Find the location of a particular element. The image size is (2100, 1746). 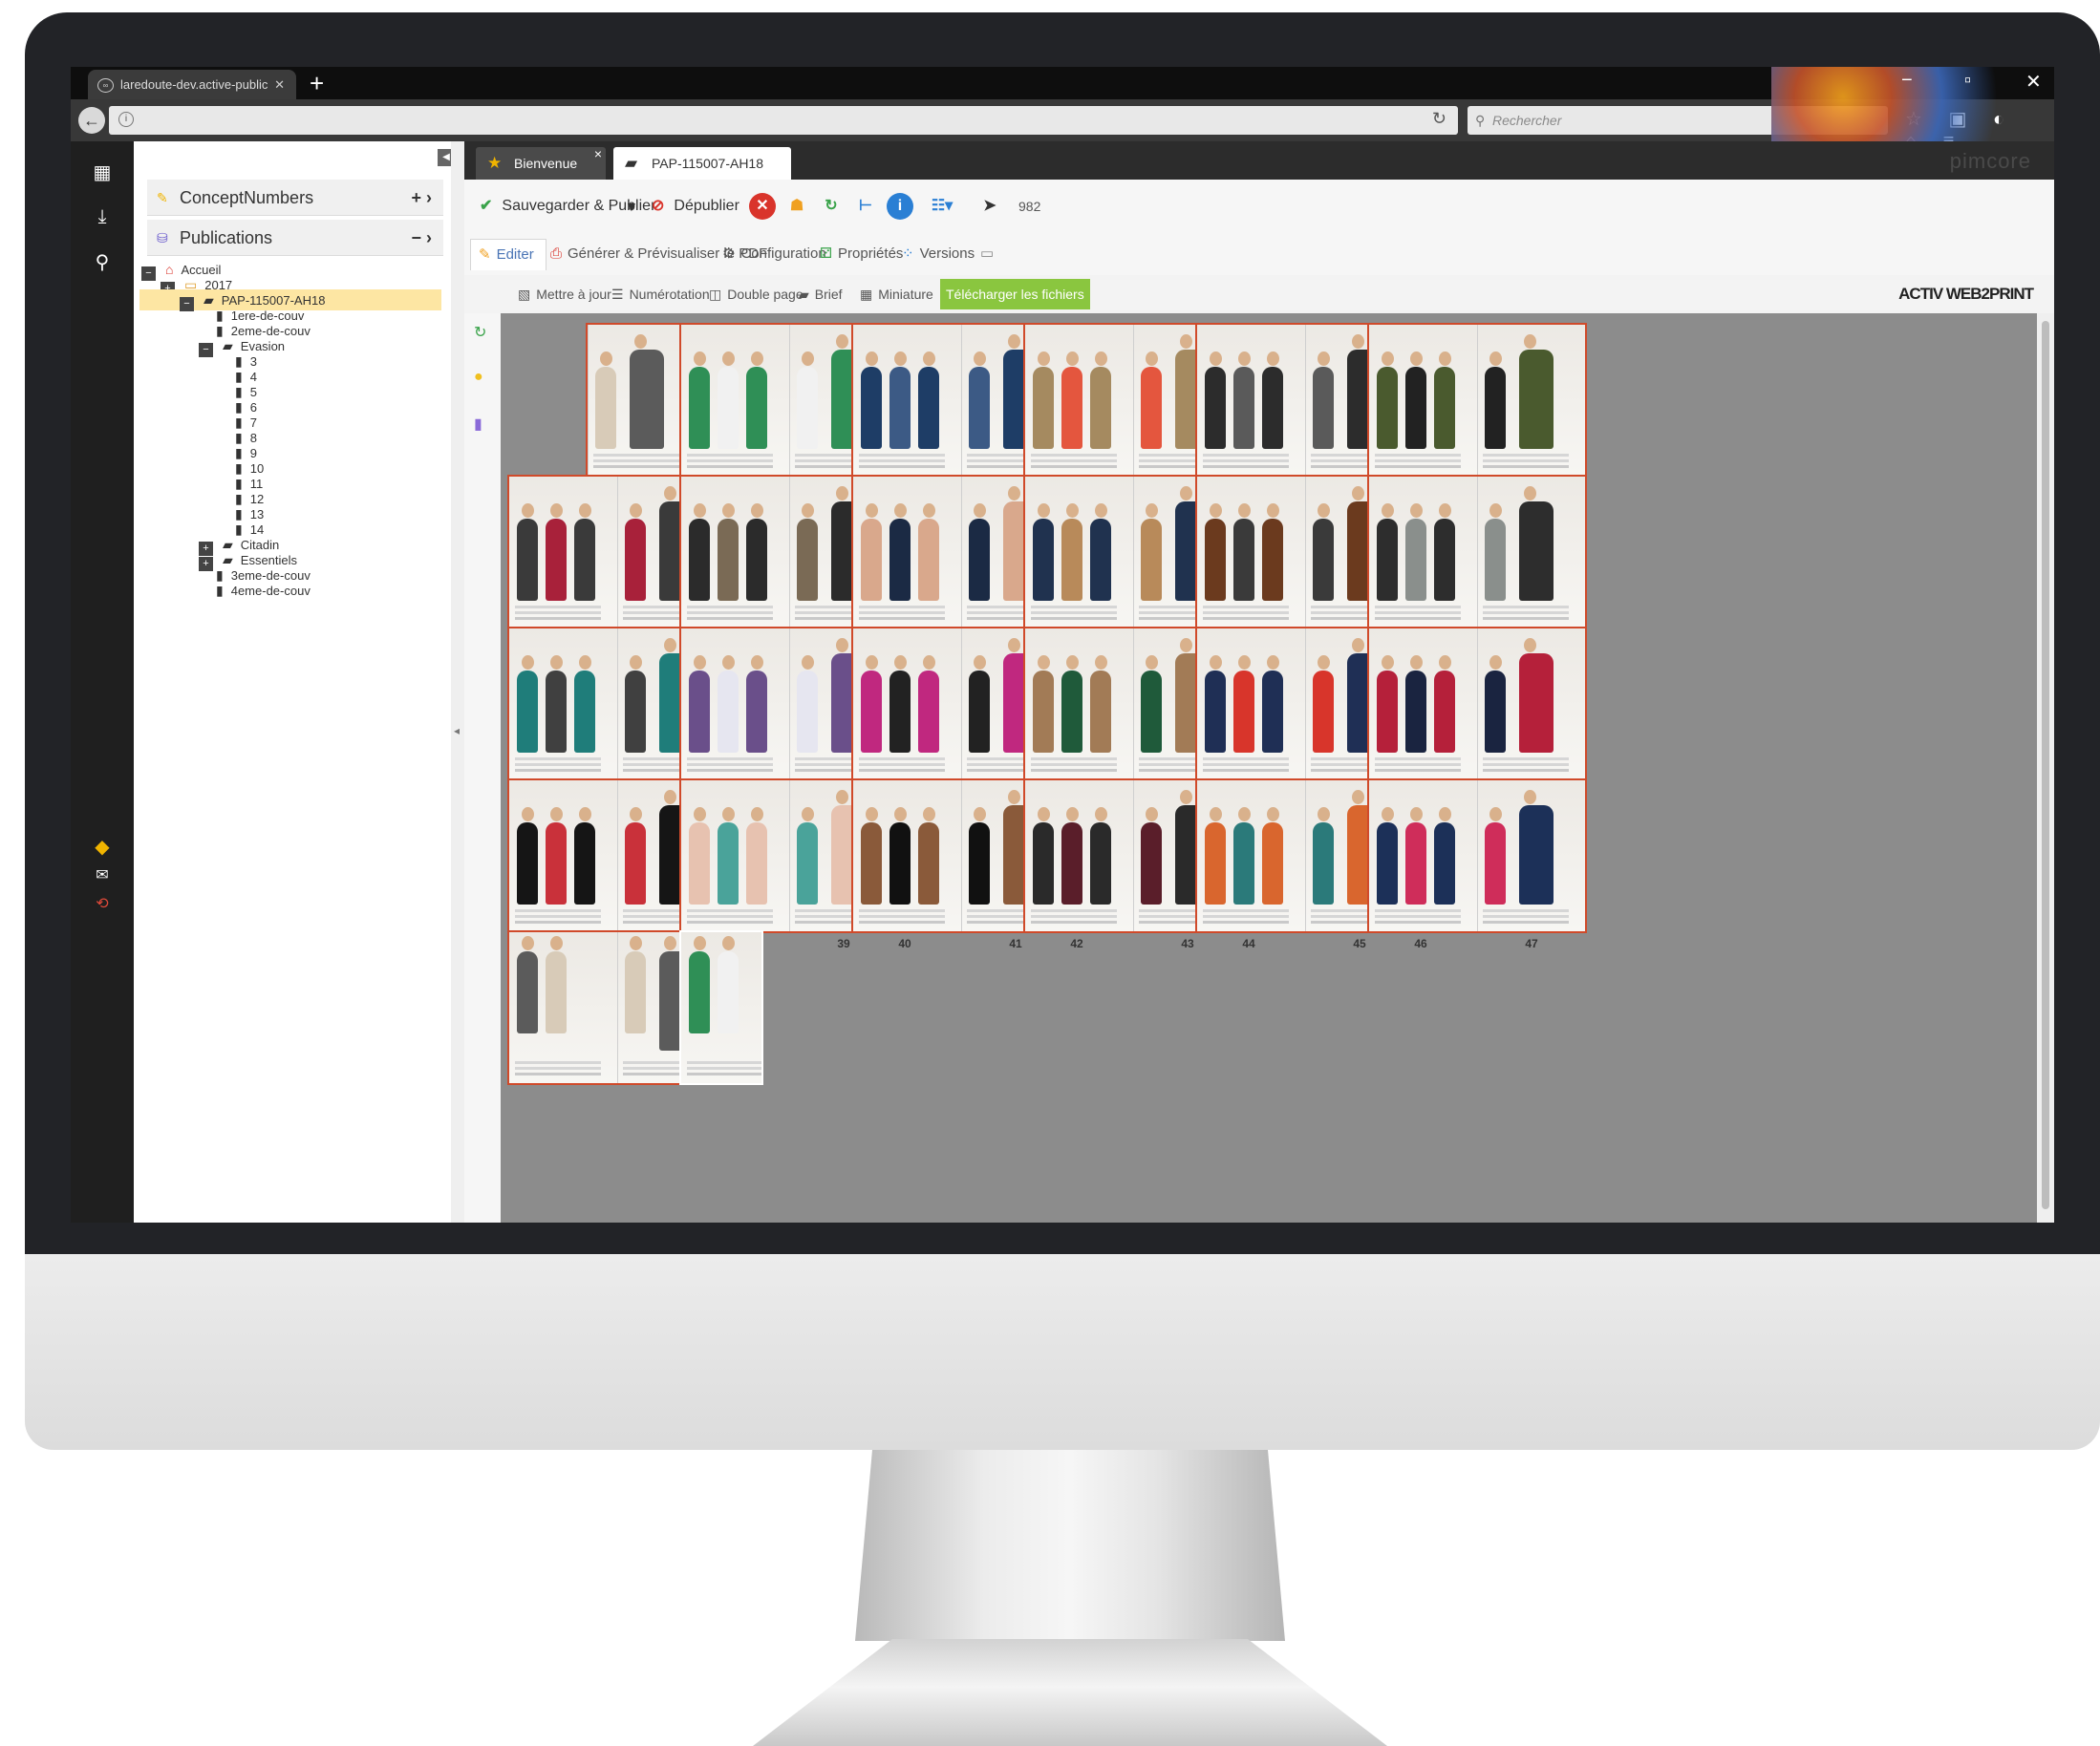

concept-numbers-add-button: + › is located at coordinates (421, 198).